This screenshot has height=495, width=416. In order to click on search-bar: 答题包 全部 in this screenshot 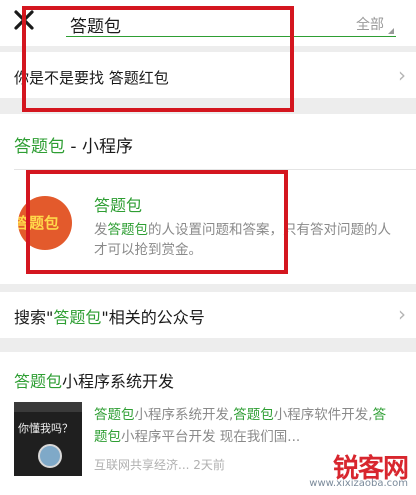, I will do `click(208, 23)`.